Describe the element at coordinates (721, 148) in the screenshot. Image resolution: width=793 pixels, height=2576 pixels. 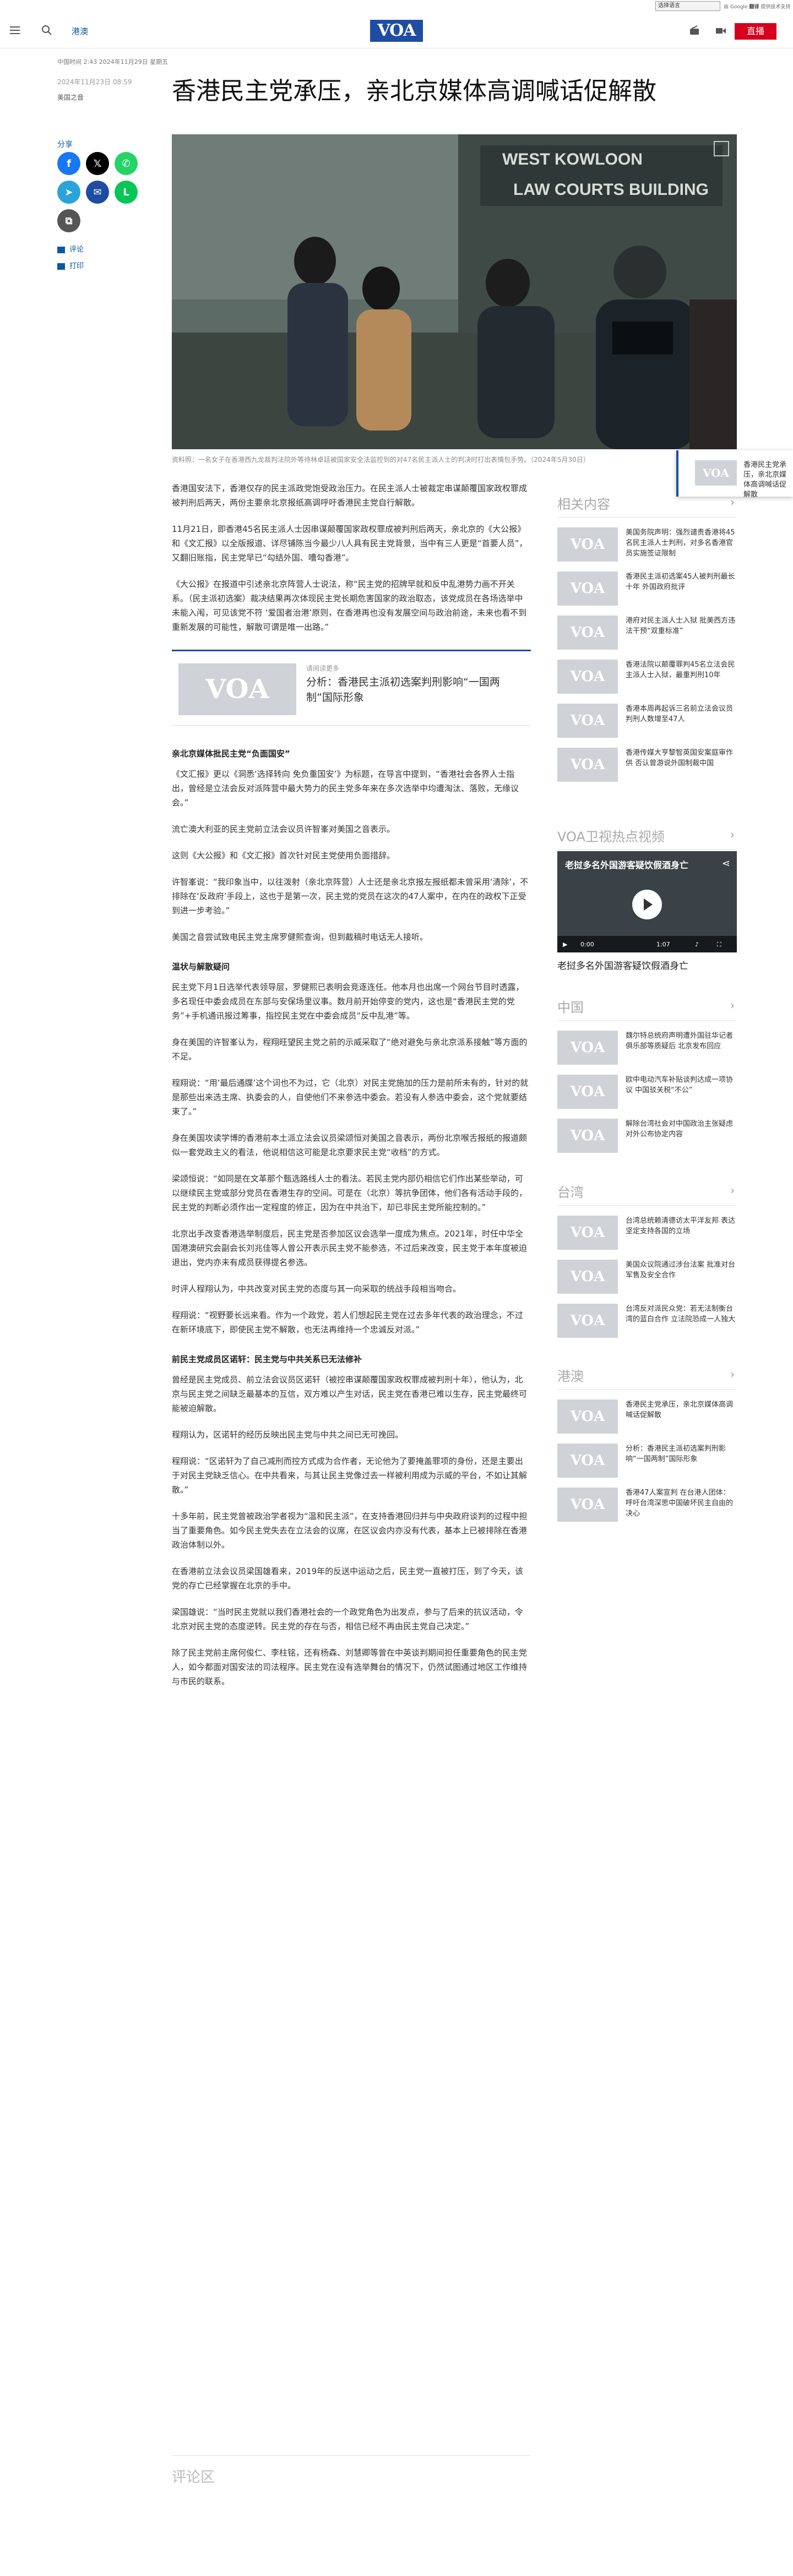
I see `expand-icon` at that location.